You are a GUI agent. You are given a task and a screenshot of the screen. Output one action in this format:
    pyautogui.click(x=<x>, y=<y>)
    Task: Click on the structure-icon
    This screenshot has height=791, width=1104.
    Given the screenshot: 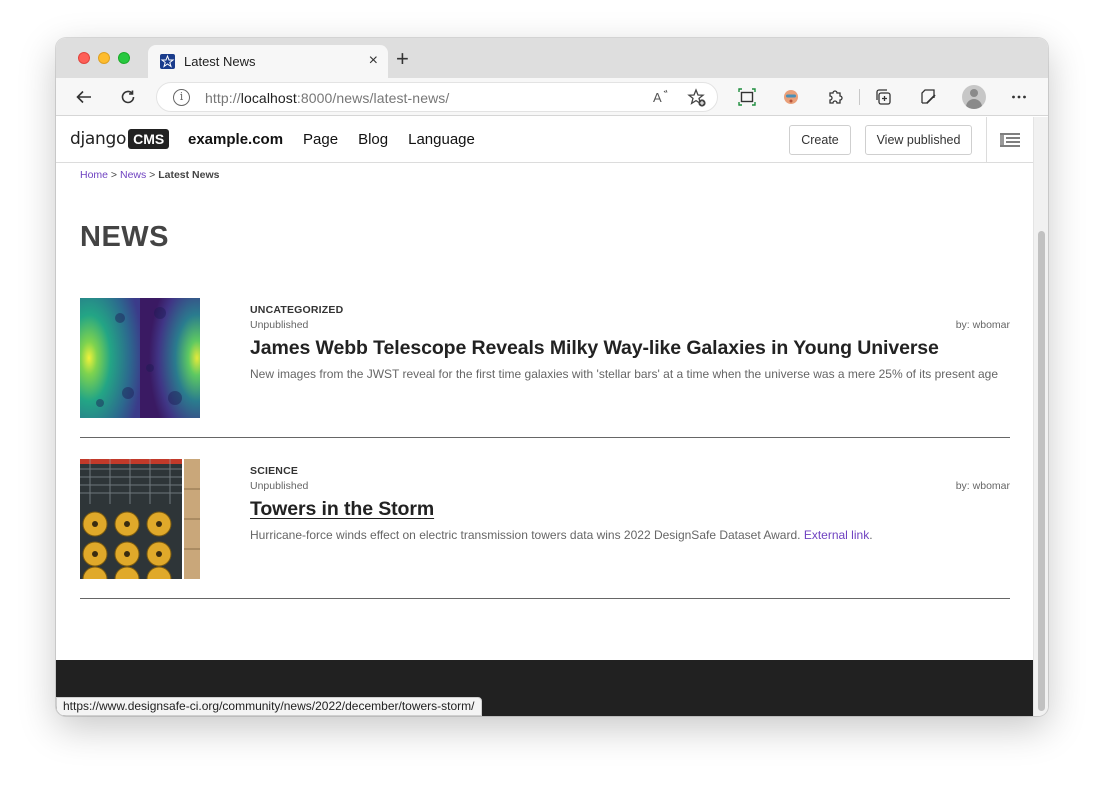 What is the action you would take?
    pyautogui.click(x=1010, y=140)
    